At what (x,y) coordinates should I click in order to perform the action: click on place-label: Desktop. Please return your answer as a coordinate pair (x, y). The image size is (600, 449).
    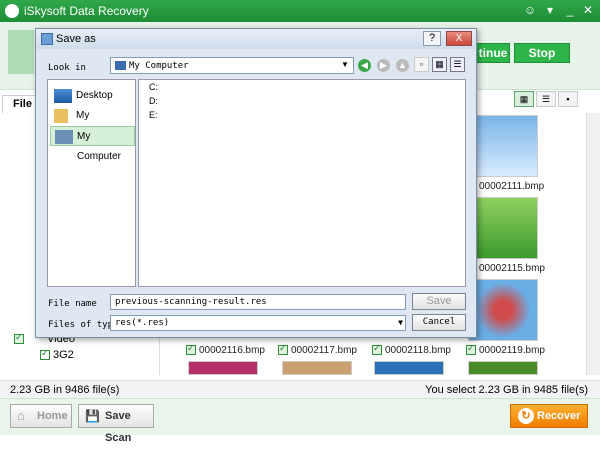
    Looking at the image, I should click on (94, 95).